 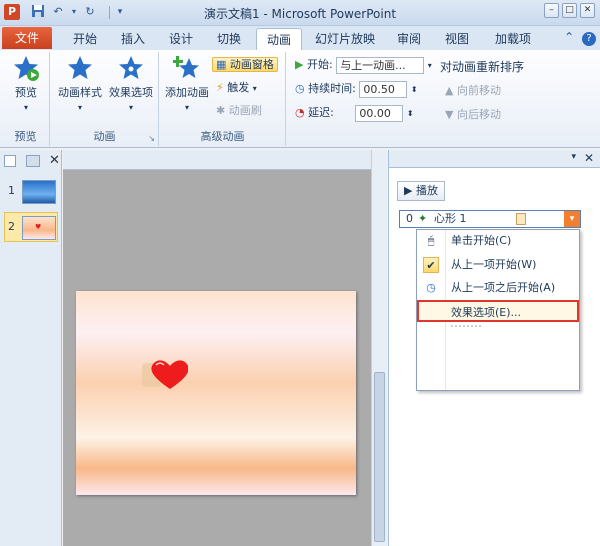 I want to click on slides-pane: ✕ 1 2 ♥, so click(x=31, y=348).